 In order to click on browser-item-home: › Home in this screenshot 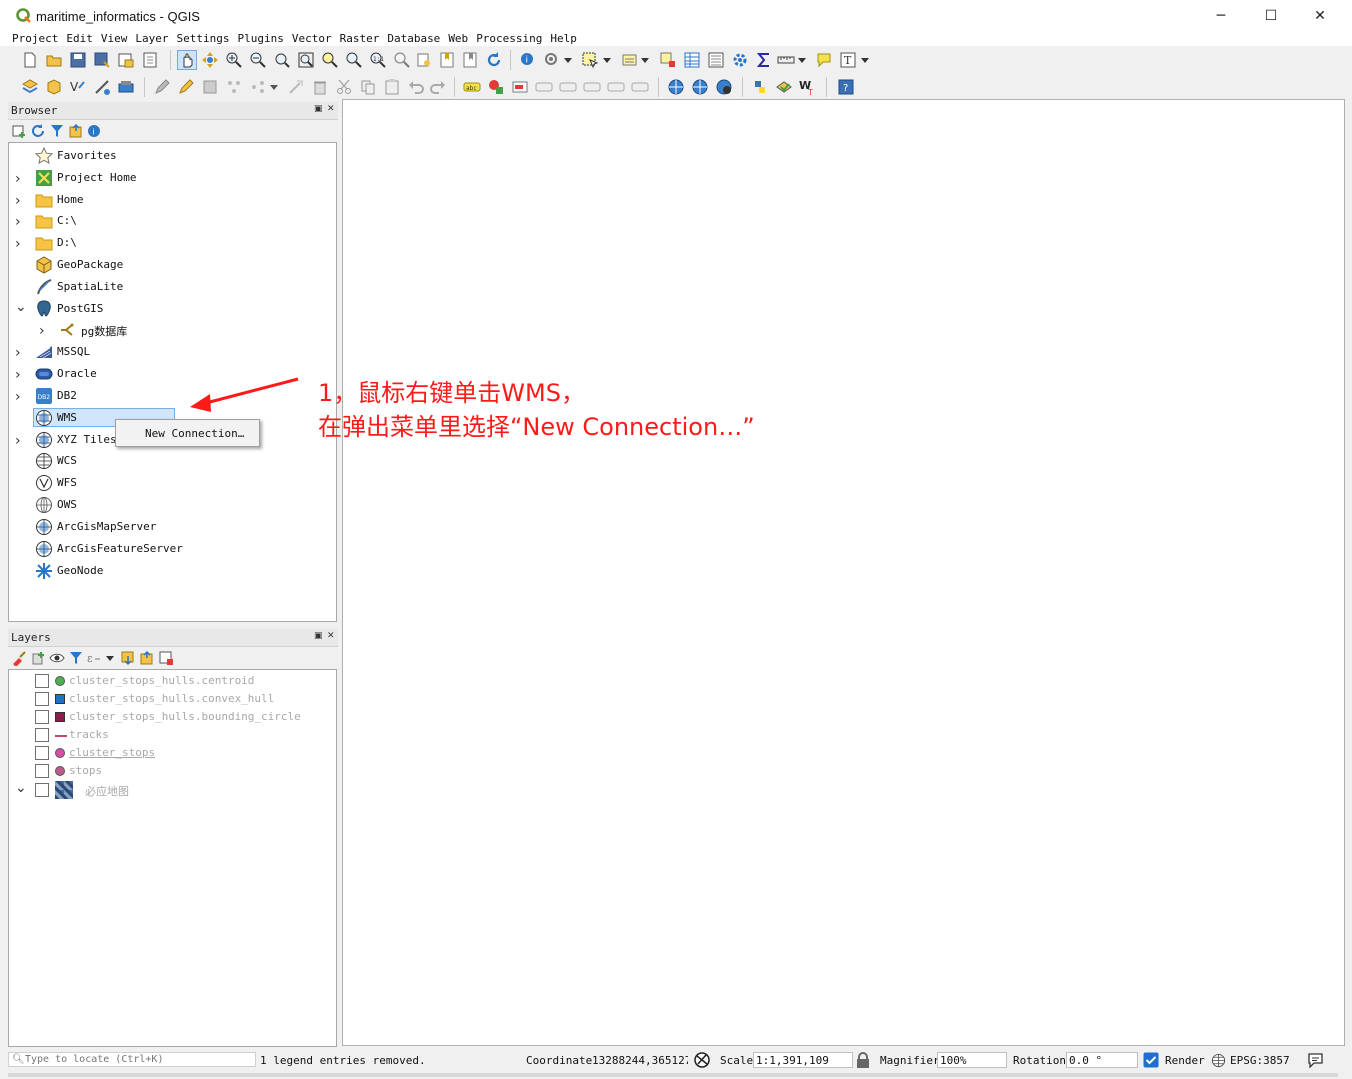, I will do `click(172, 200)`.